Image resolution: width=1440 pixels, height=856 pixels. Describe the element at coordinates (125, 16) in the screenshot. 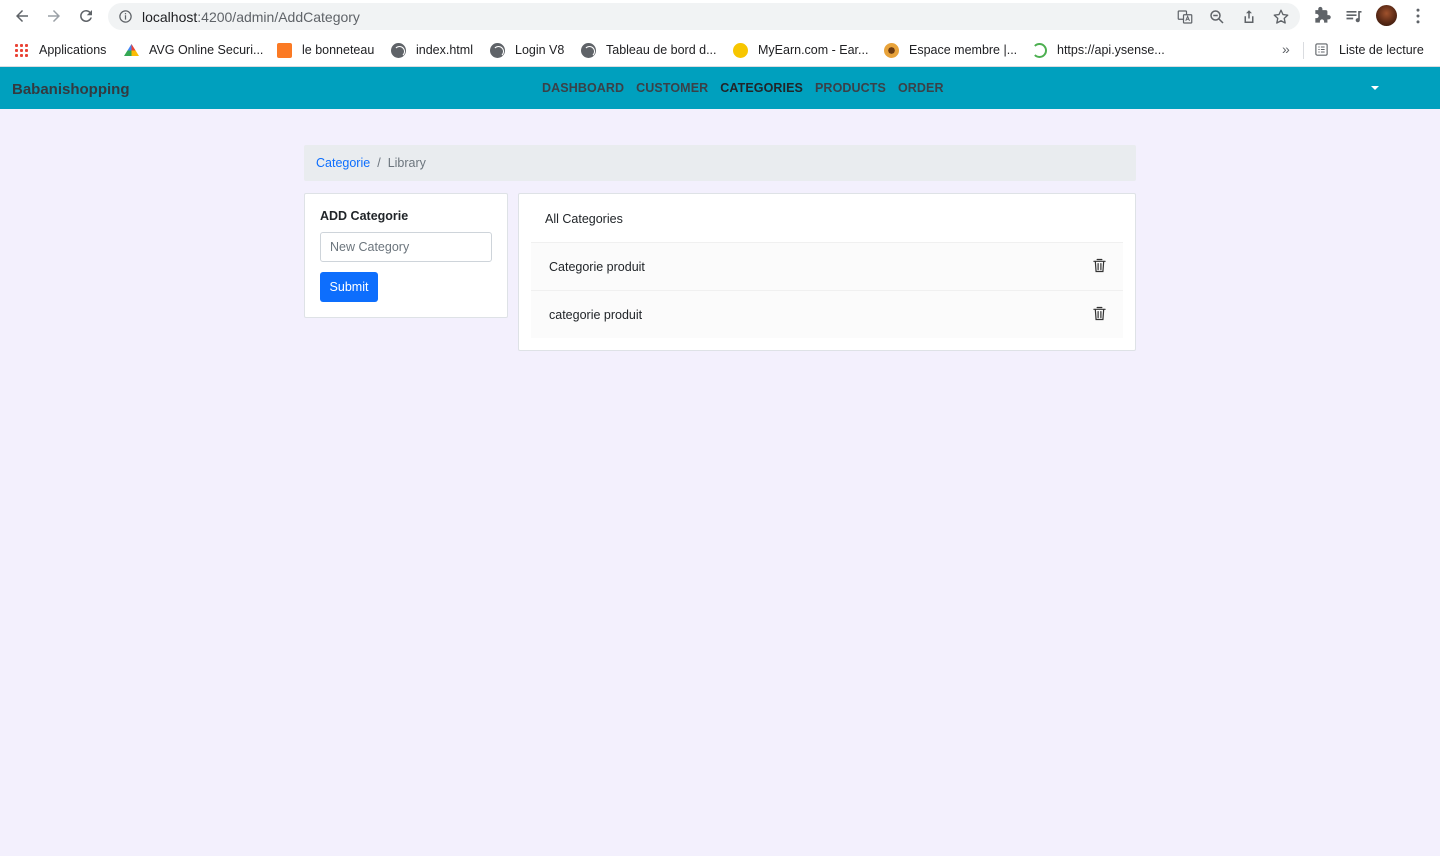

I see `info-icon` at that location.